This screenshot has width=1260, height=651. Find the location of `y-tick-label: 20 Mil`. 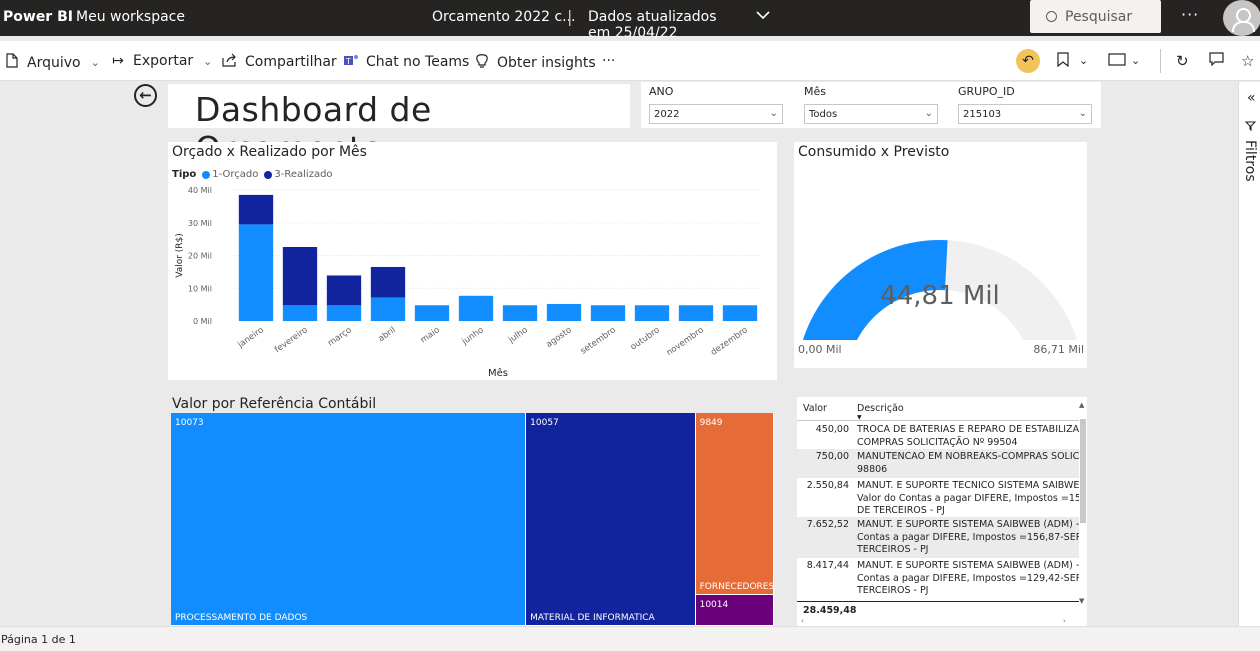

y-tick-label: 20 Mil is located at coordinates (200, 256).